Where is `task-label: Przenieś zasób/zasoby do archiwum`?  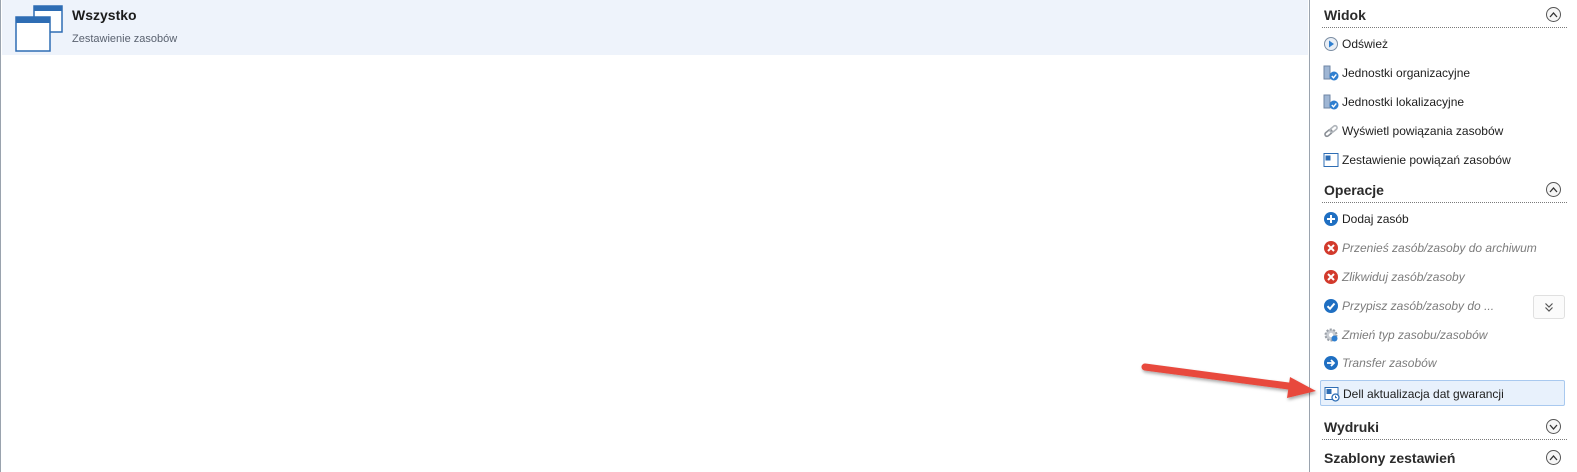
task-label: Przenieś zasób/zasoby do archiwum is located at coordinates (1439, 248).